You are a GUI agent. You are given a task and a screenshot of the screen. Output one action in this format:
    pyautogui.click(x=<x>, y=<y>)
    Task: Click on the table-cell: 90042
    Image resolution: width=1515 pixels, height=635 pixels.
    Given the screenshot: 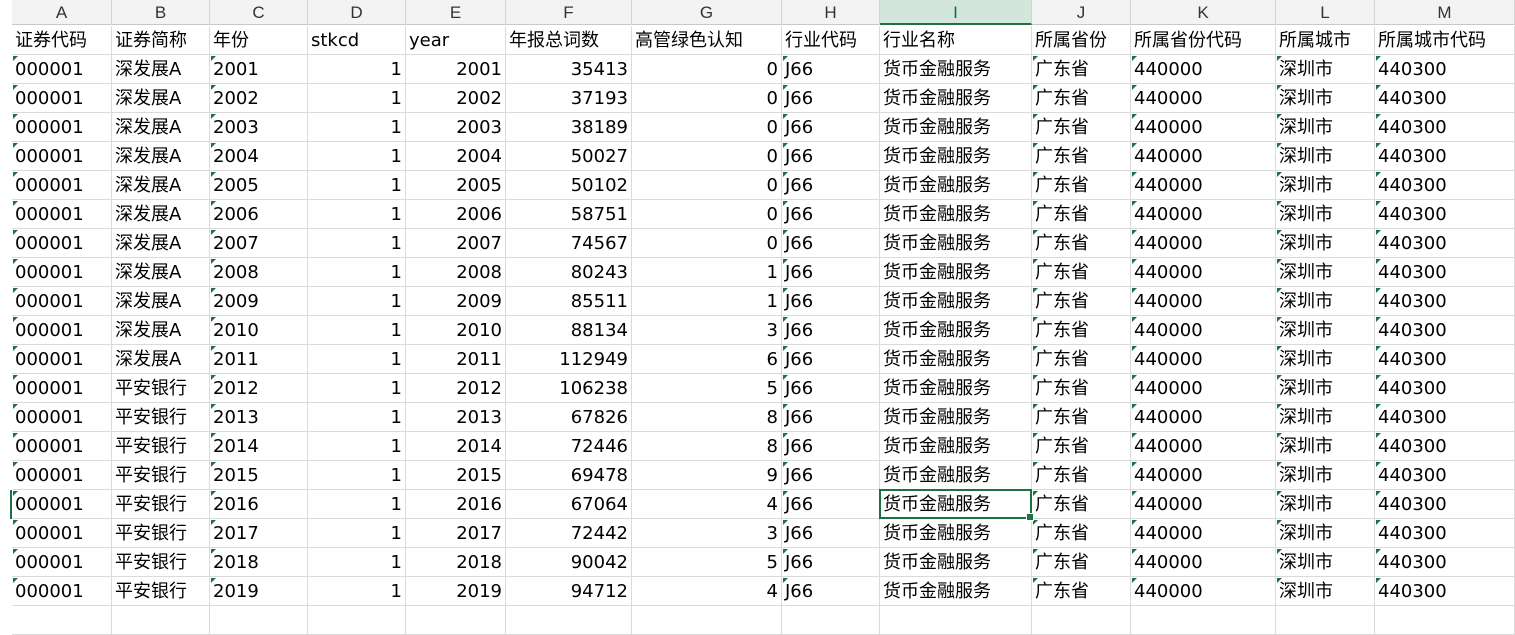 What is the action you would take?
    pyautogui.click(x=569, y=562)
    